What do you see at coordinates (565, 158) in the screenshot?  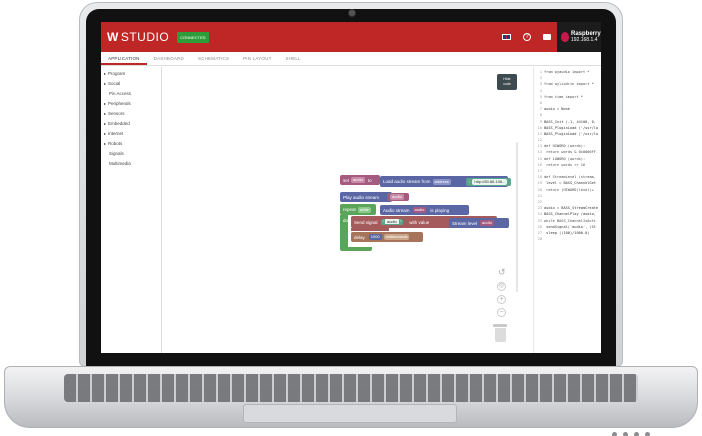 I see `code-text: def LOWORD (words):` at bounding box center [565, 158].